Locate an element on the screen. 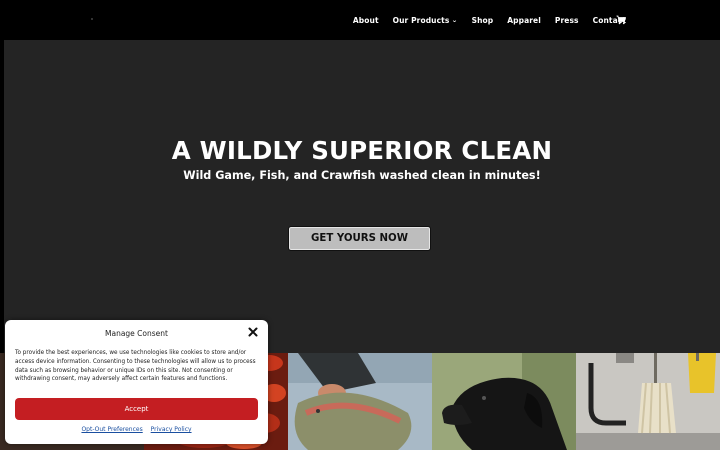 The width and height of the screenshot is (720, 450). nav-item-shop: Shop is located at coordinates (483, 20).